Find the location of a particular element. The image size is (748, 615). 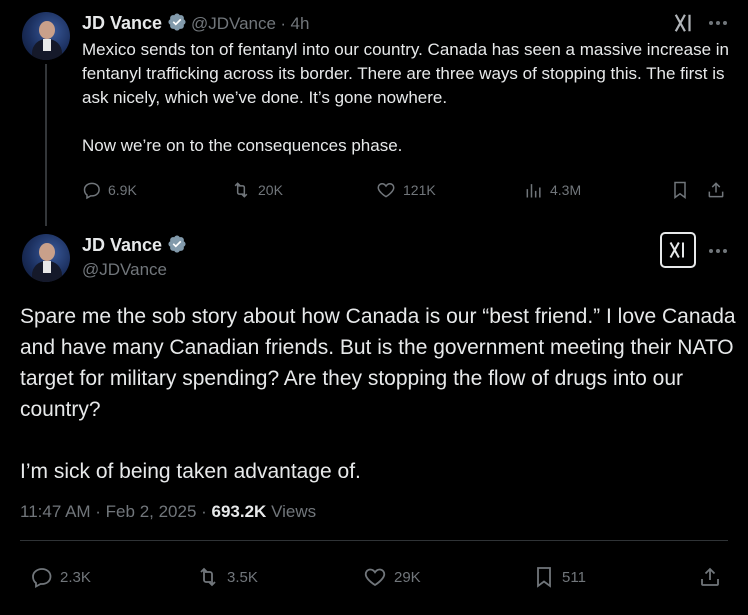

tweet-meta: 11:47 AM · Feb 2, 2025 · 693.2K Views is located at coordinates (168, 512).